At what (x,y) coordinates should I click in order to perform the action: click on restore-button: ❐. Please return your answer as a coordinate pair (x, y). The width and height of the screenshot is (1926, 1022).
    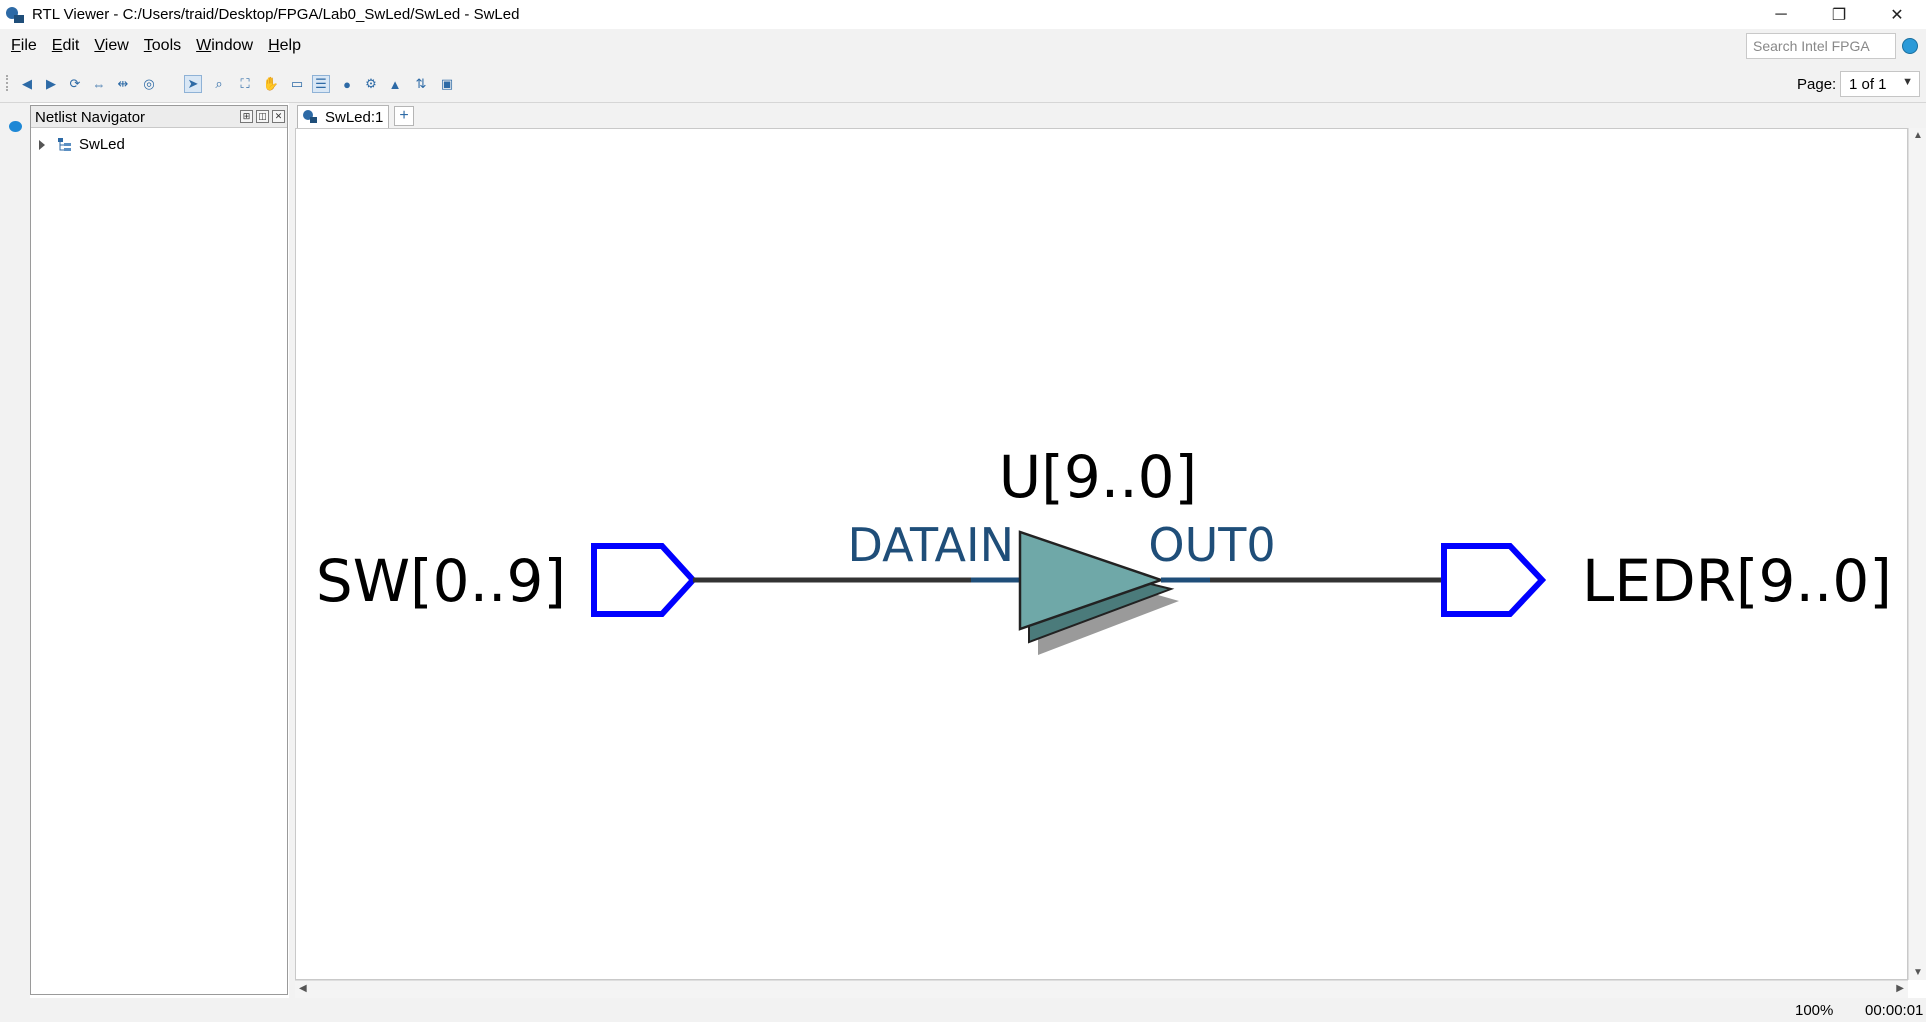
    Looking at the image, I should click on (1839, 14).